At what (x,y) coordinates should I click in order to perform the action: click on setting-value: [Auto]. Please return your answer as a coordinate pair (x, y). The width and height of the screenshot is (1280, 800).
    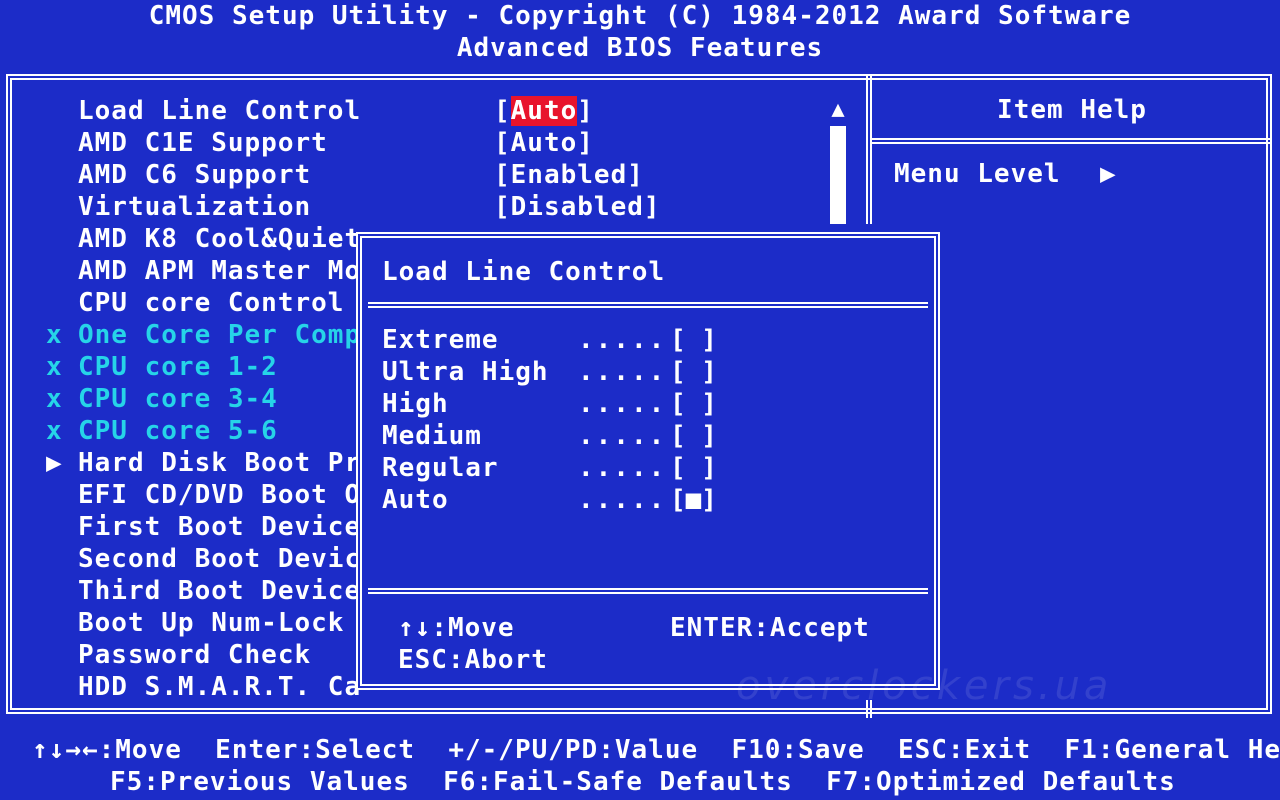
    Looking at the image, I should click on (544, 143).